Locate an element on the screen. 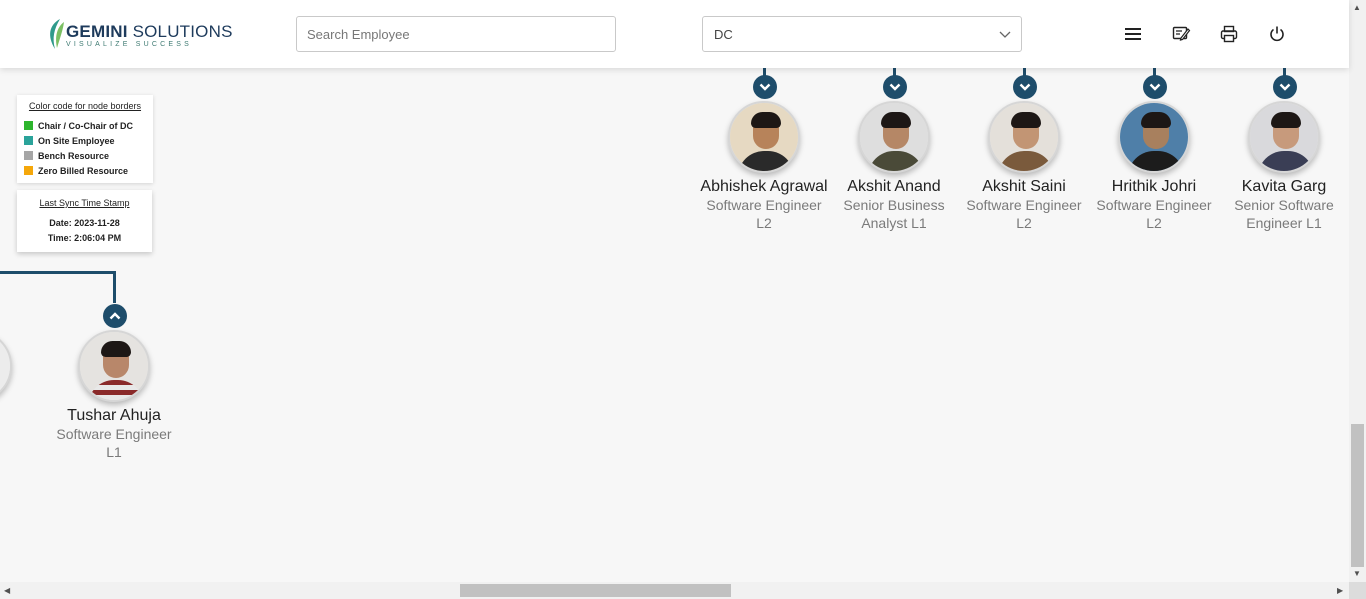 The height and width of the screenshot is (599, 1366). gemini-logo: GEMINI SOLUTIONS VISUALIZE SUCCESS is located at coordinates (139, 34).